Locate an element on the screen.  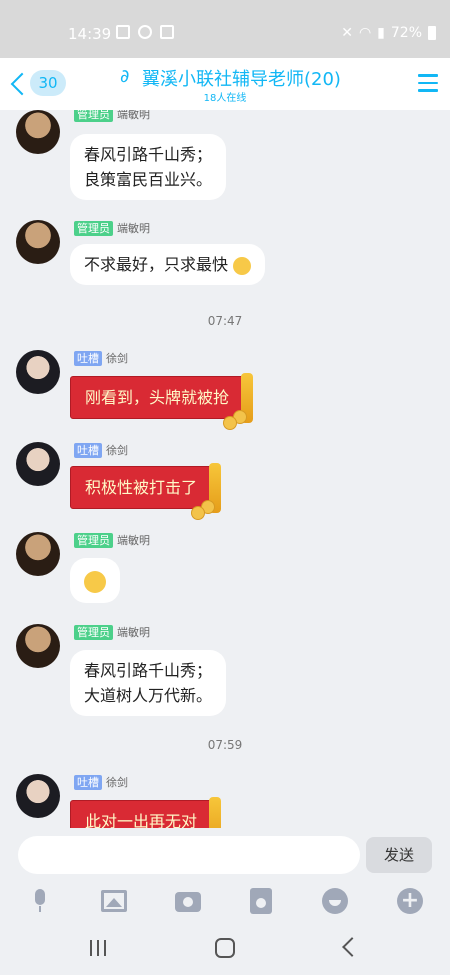
message-bubble: 积极性被打击了 is located at coordinates (146, 491).